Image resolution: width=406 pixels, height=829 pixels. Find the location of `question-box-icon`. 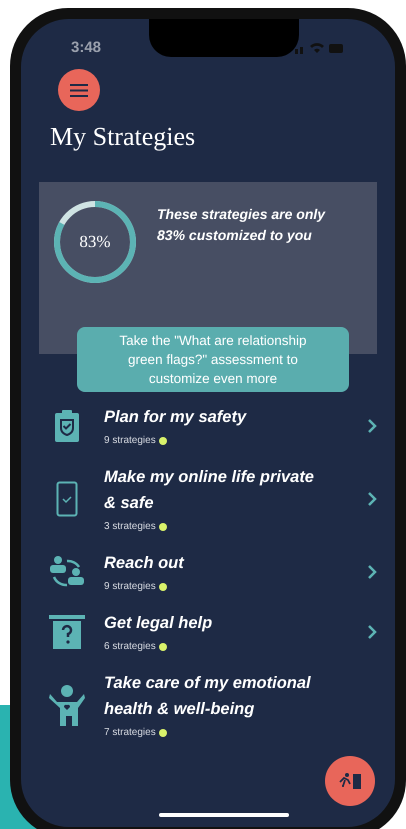

question-box-icon is located at coordinates (67, 632).